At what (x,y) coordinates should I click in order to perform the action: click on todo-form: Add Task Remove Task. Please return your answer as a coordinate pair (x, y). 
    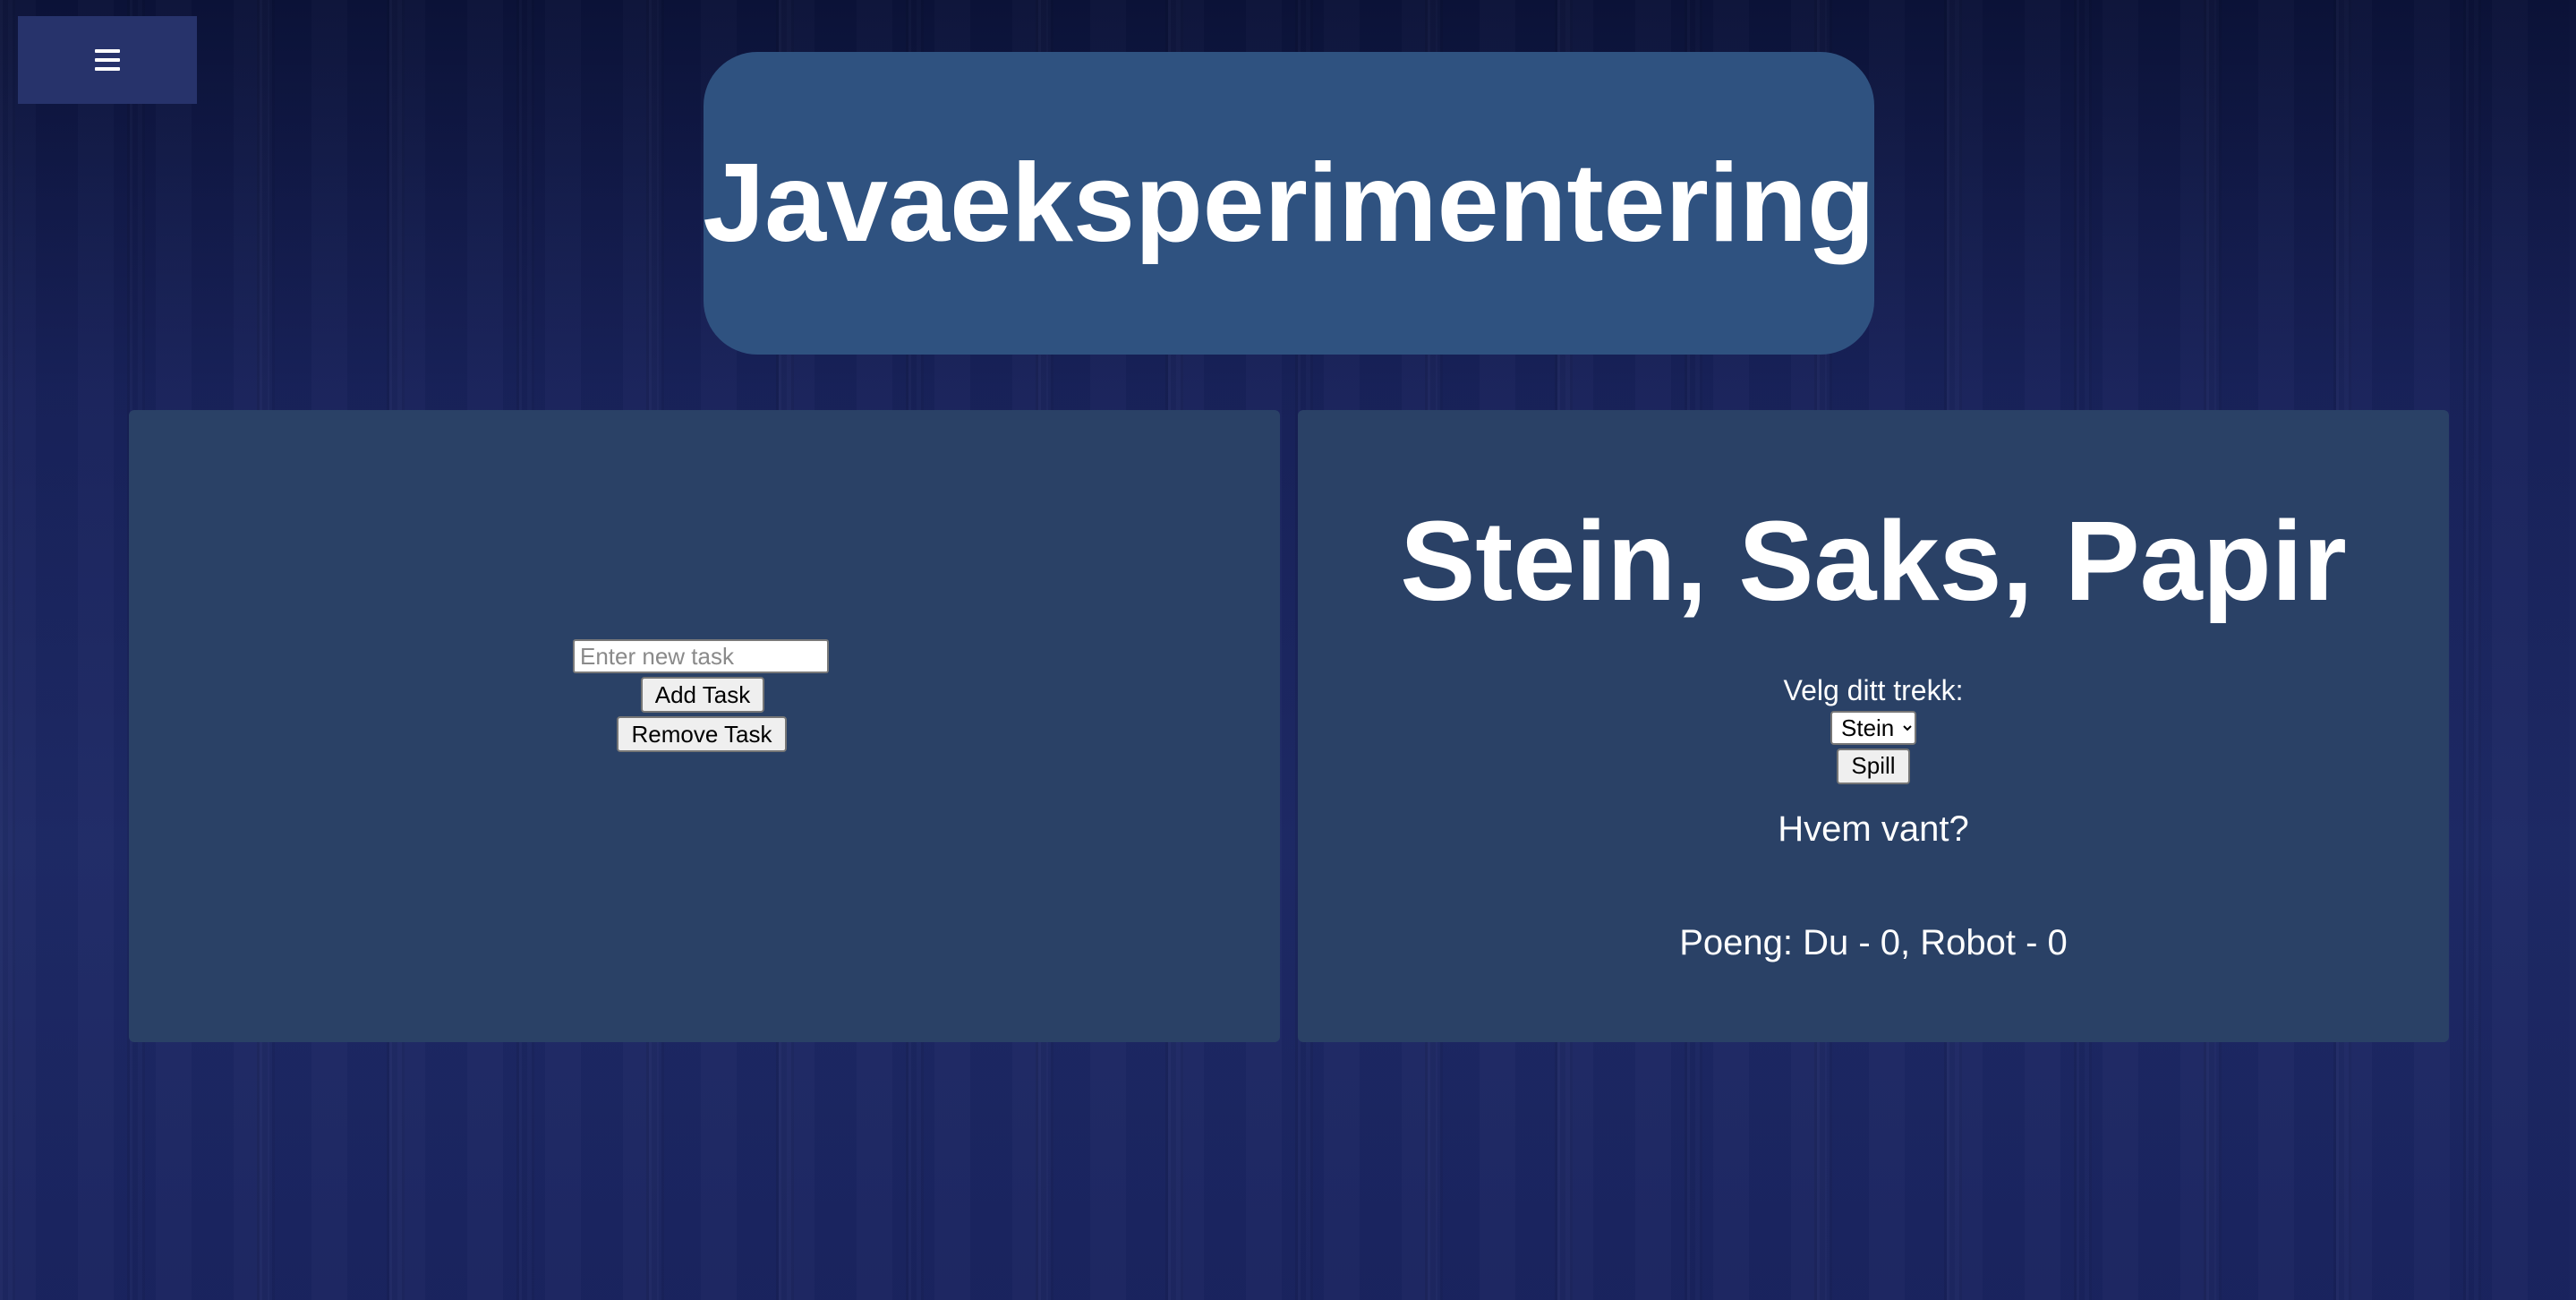
    Looking at the image, I should click on (704, 695).